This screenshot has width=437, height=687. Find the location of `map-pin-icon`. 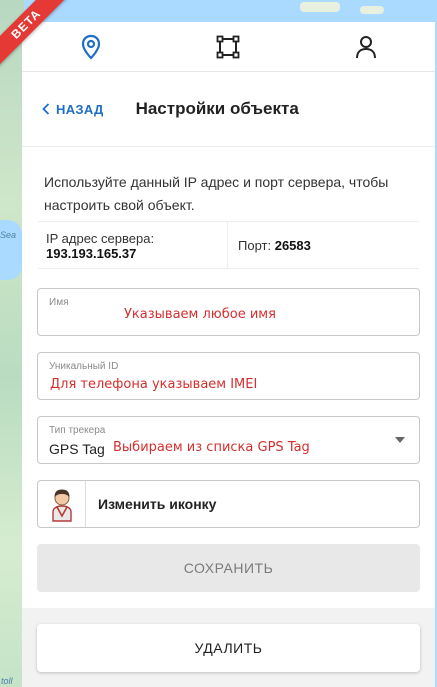

map-pin-icon is located at coordinates (90, 47).